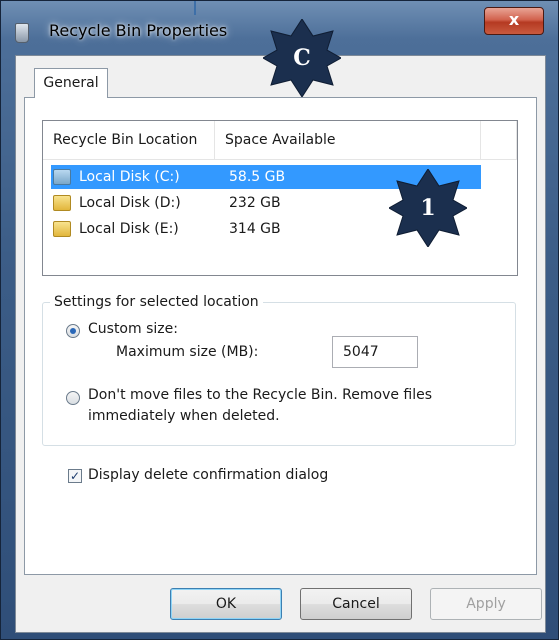 The width and height of the screenshot is (559, 640). What do you see at coordinates (73, 331) in the screenshot?
I see `custom-size-radio` at bounding box center [73, 331].